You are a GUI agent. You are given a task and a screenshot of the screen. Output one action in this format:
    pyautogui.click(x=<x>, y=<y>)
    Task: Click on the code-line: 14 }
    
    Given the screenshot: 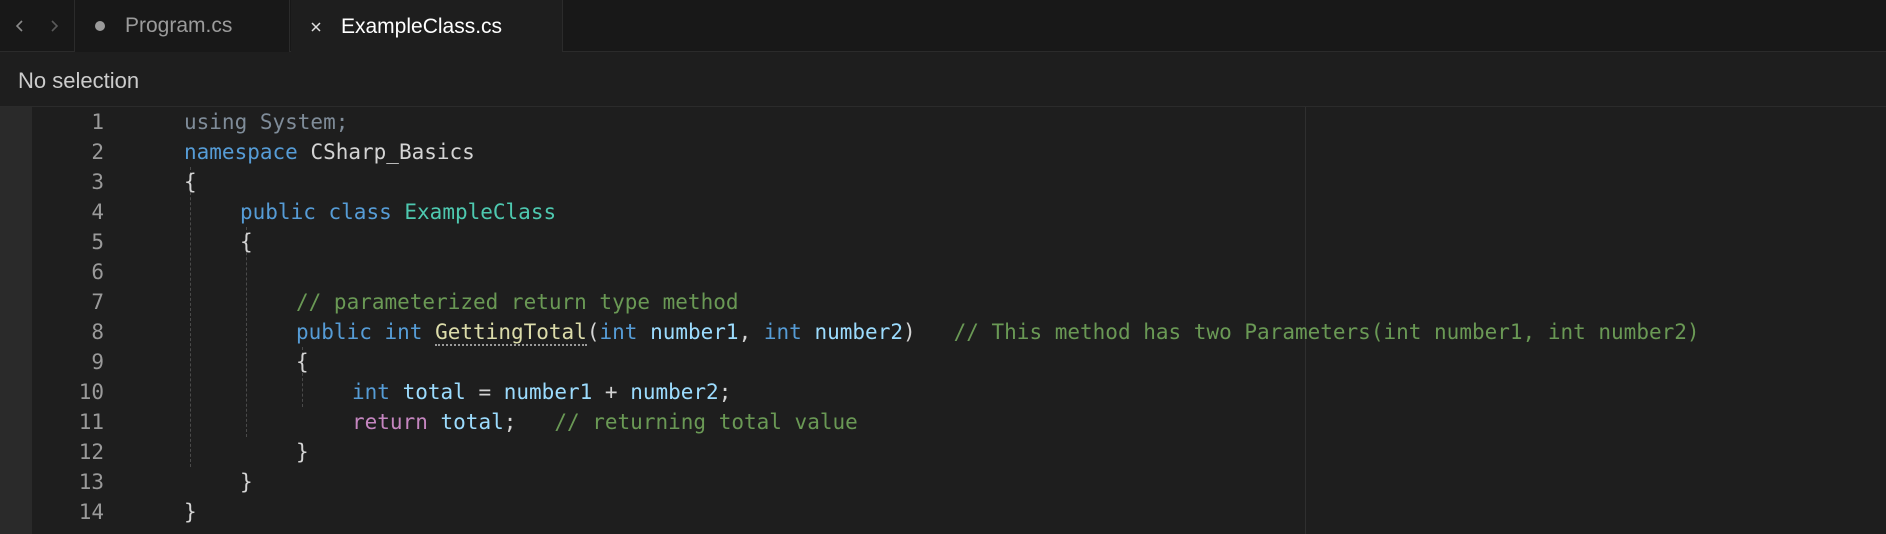 What is the action you would take?
    pyautogui.click(x=943, y=512)
    